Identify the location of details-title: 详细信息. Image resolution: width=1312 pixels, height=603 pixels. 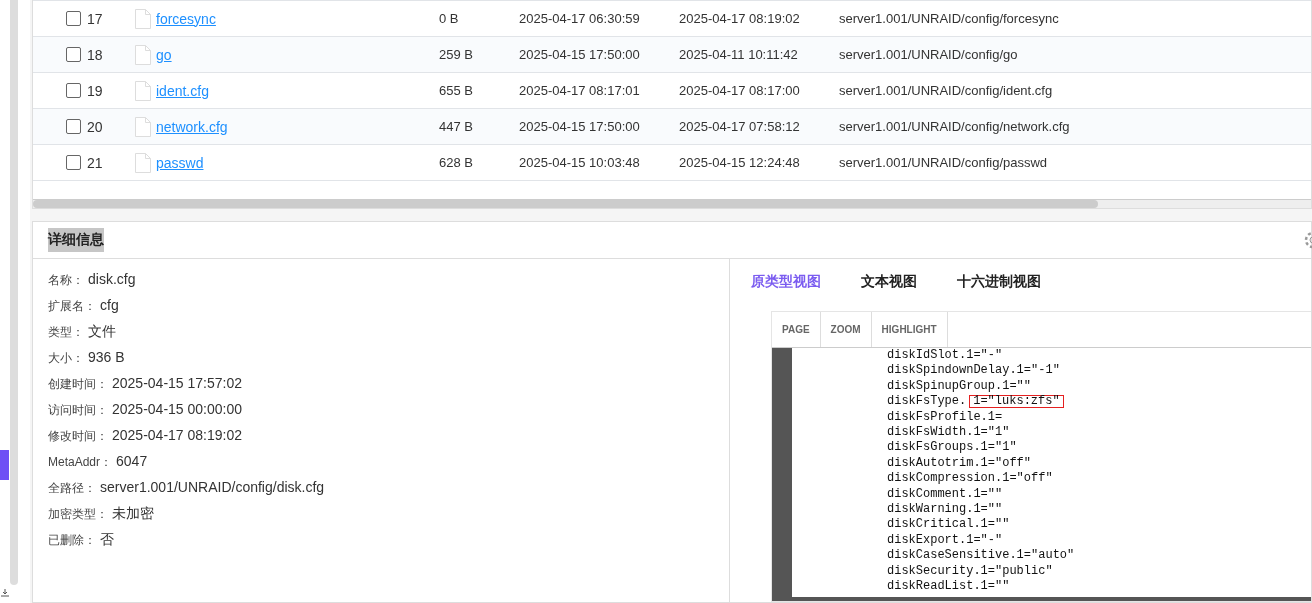
(76, 240).